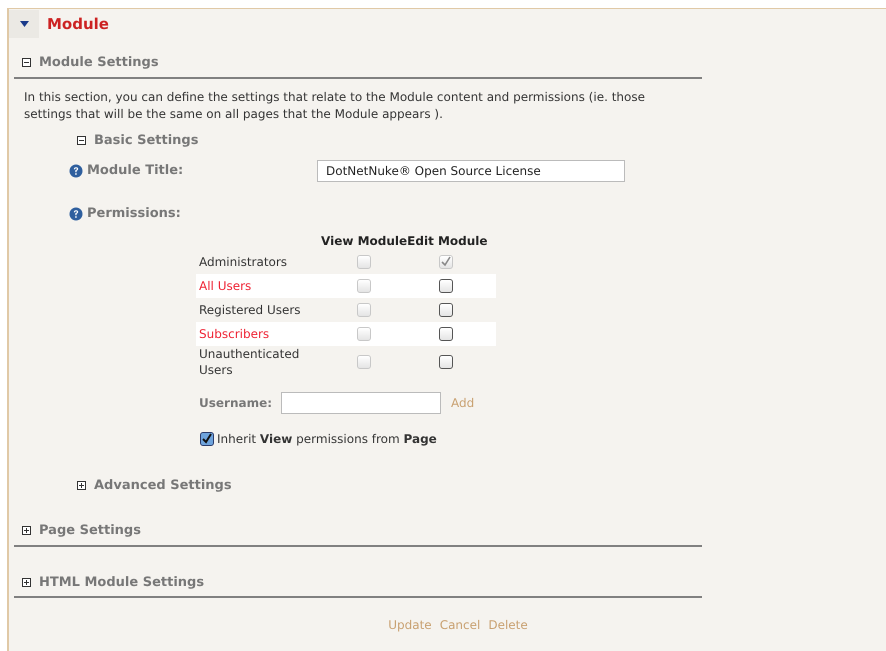 The height and width of the screenshot is (651, 886). I want to click on triangle-icon, so click(24, 24).